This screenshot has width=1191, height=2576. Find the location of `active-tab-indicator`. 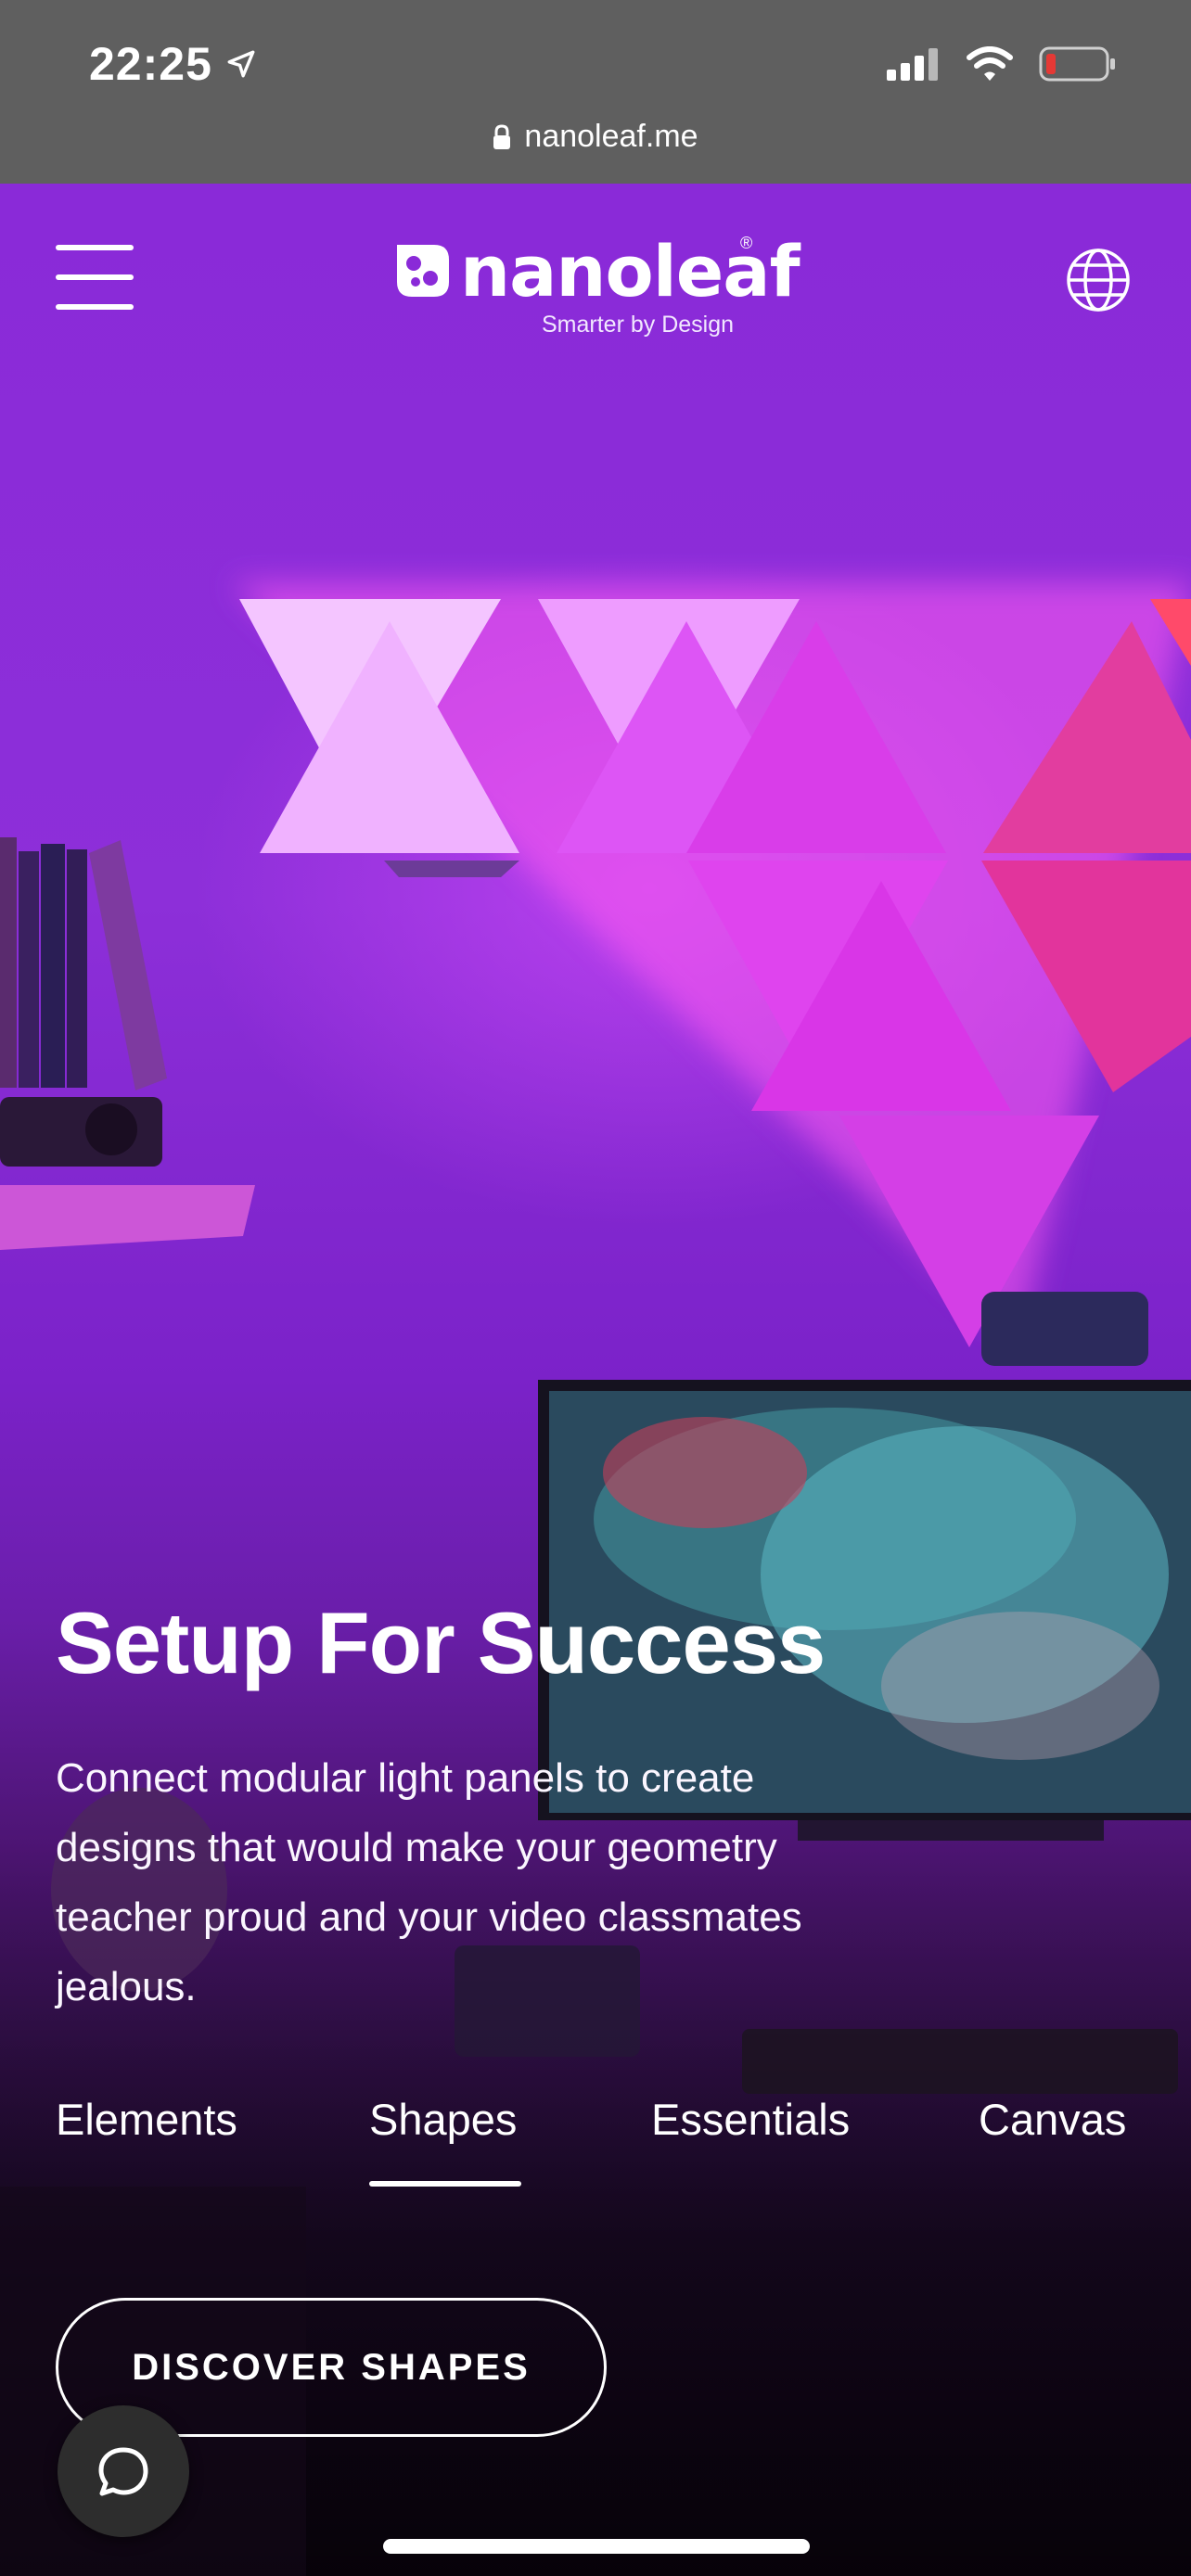

active-tab-indicator is located at coordinates (445, 2184).